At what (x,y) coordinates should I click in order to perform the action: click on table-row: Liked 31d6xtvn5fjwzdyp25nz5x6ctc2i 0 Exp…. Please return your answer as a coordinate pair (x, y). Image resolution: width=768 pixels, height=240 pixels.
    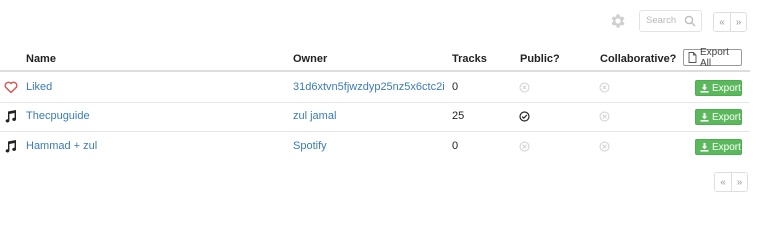
    Looking at the image, I should click on (375, 88).